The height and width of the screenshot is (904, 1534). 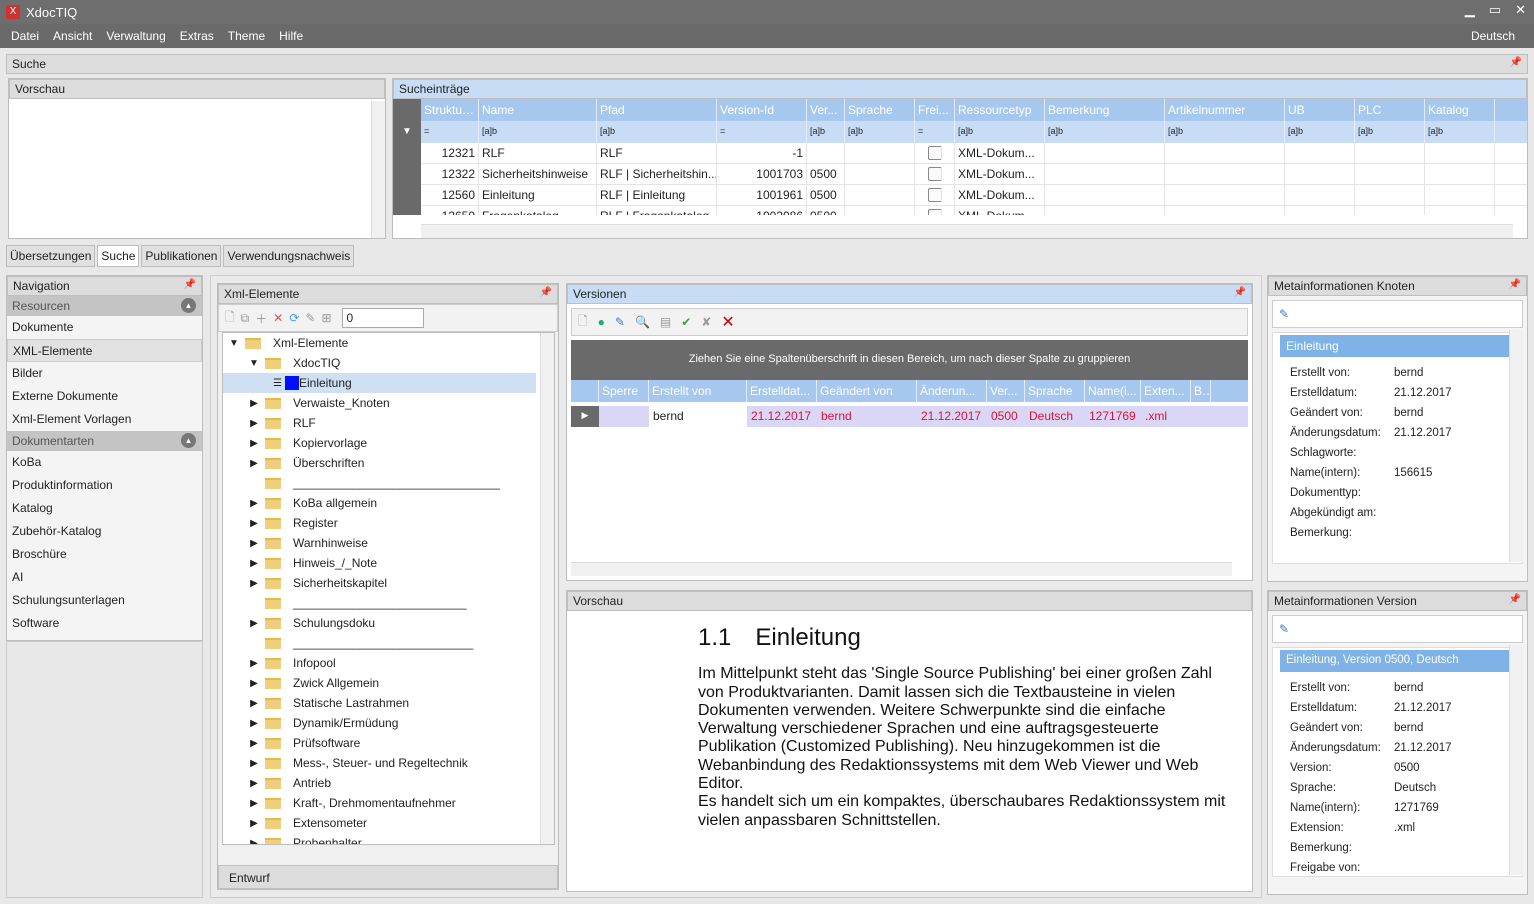 What do you see at coordinates (382, 318) in the screenshot?
I see `level-input: 0` at bounding box center [382, 318].